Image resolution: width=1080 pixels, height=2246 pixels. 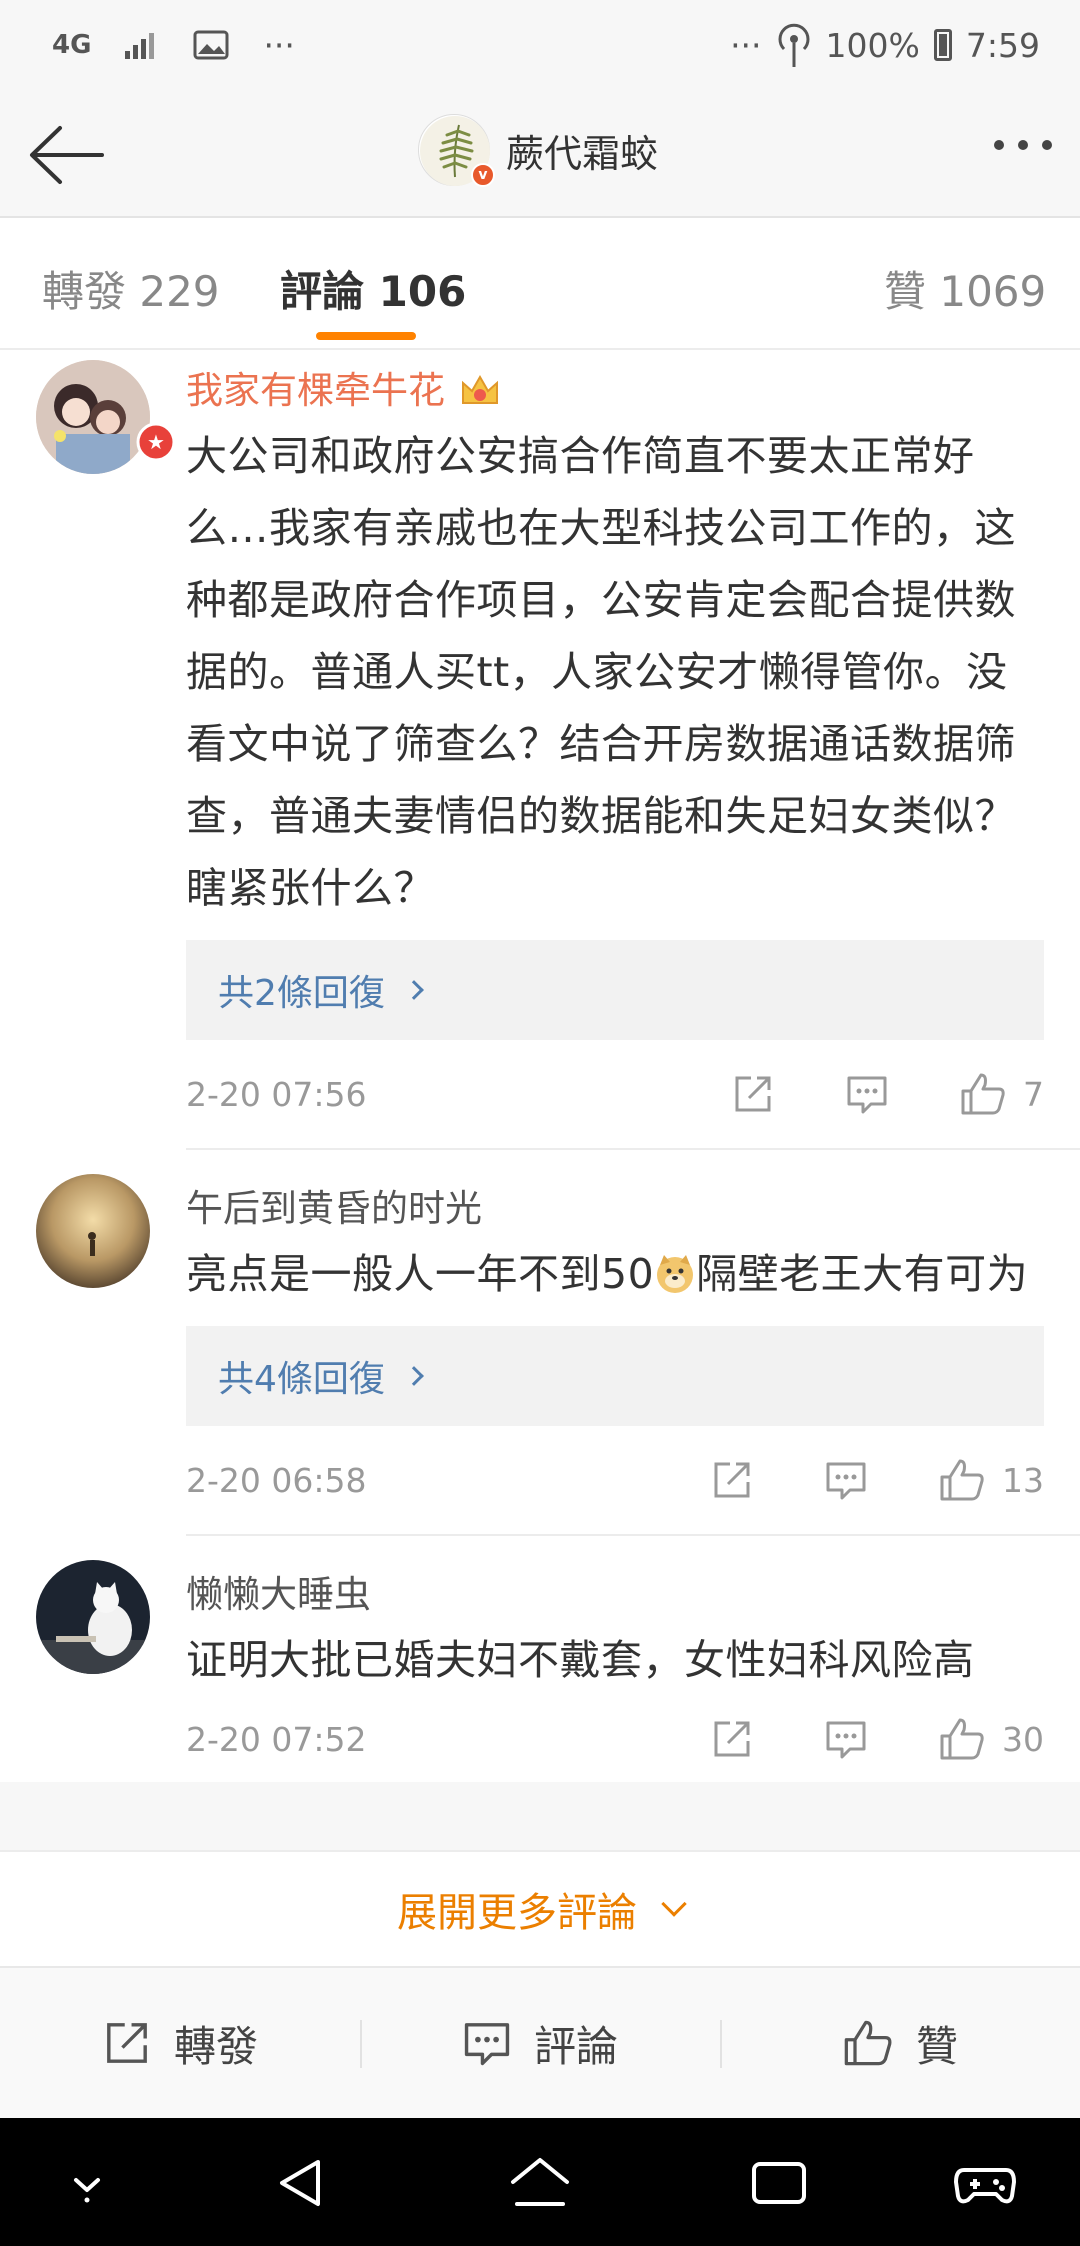 What do you see at coordinates (211, 45) in the screenshot?
I see `image-icon` at bounding box center [211, 45].